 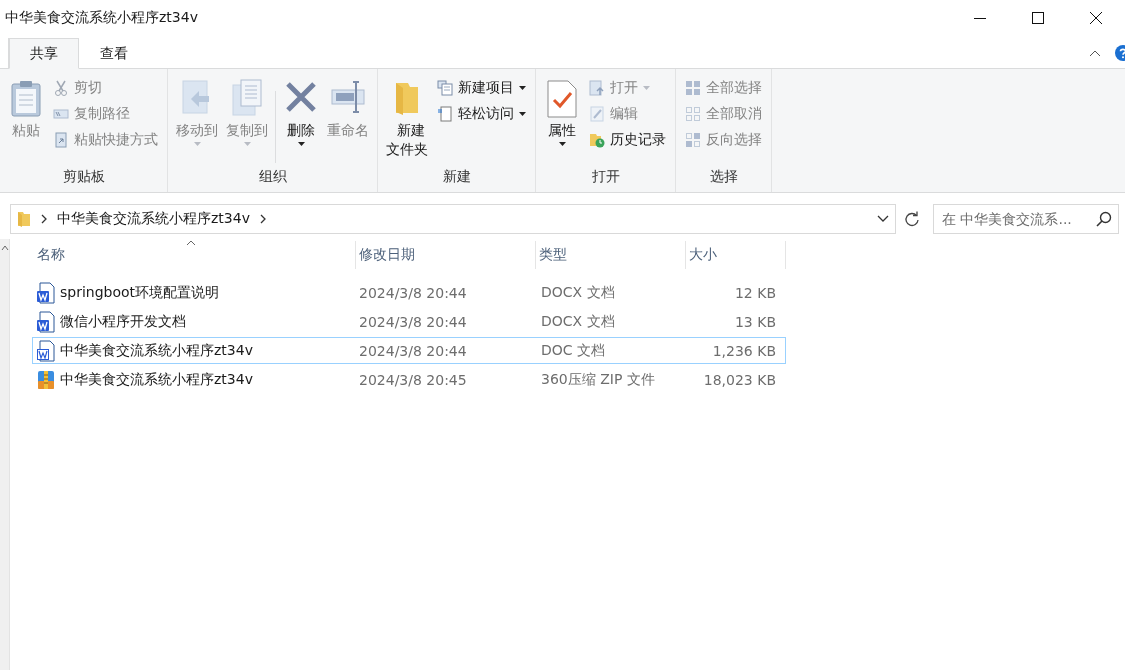 I want to click on file-row: 中华美食交流系统小程序zt34v 2024/3/8 20:44 DOC 文档 1,236 KB, so click(x=409, y=350).